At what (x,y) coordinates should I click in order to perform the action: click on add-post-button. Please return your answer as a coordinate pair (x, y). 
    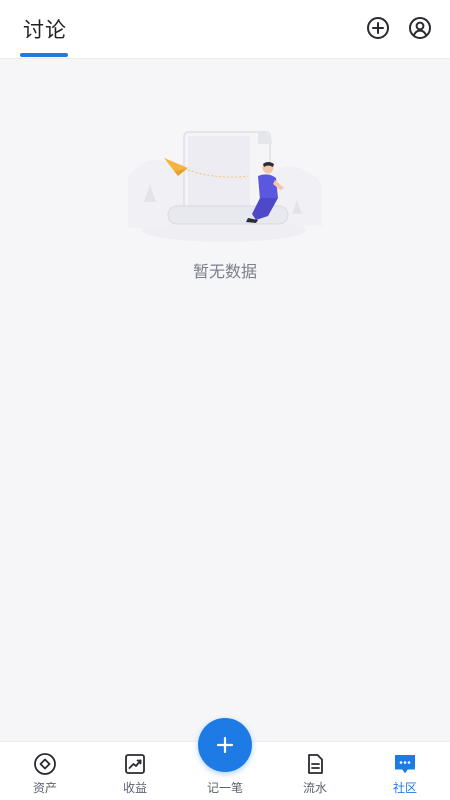
    Looking at the image, I should click on (378, 28).